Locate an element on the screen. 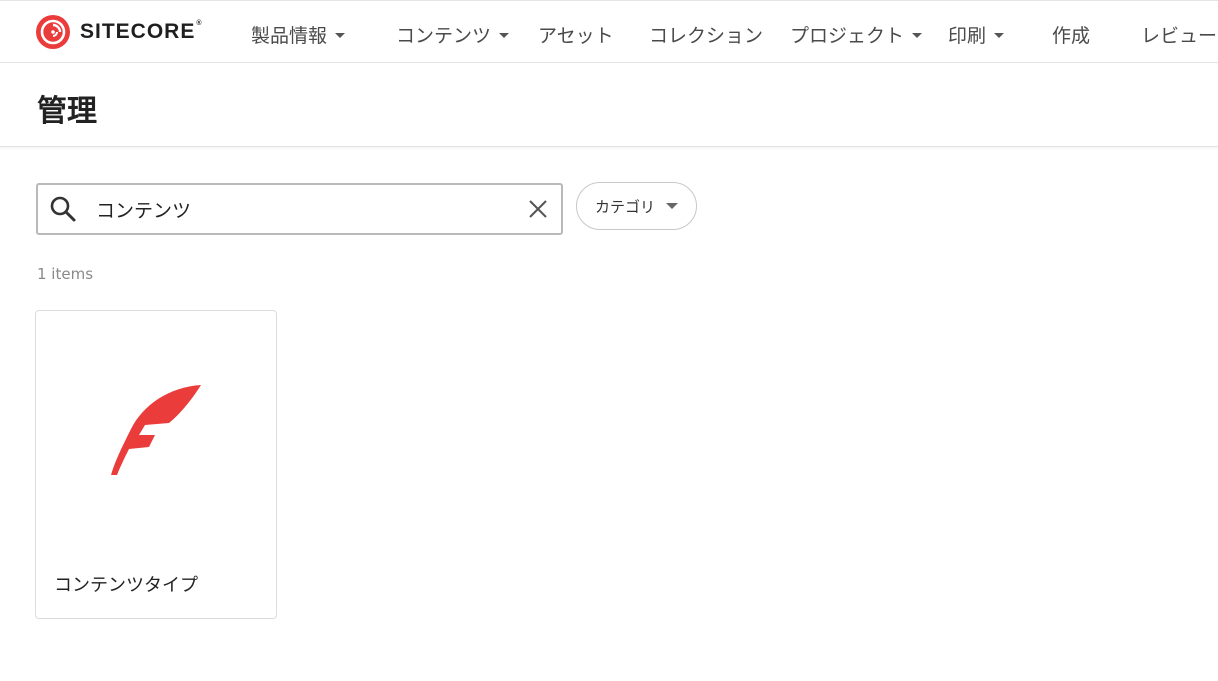 The width and height of the screenshot is (1218, 681). nav-item-label: レビュー is located at coordinates (1179, 35).